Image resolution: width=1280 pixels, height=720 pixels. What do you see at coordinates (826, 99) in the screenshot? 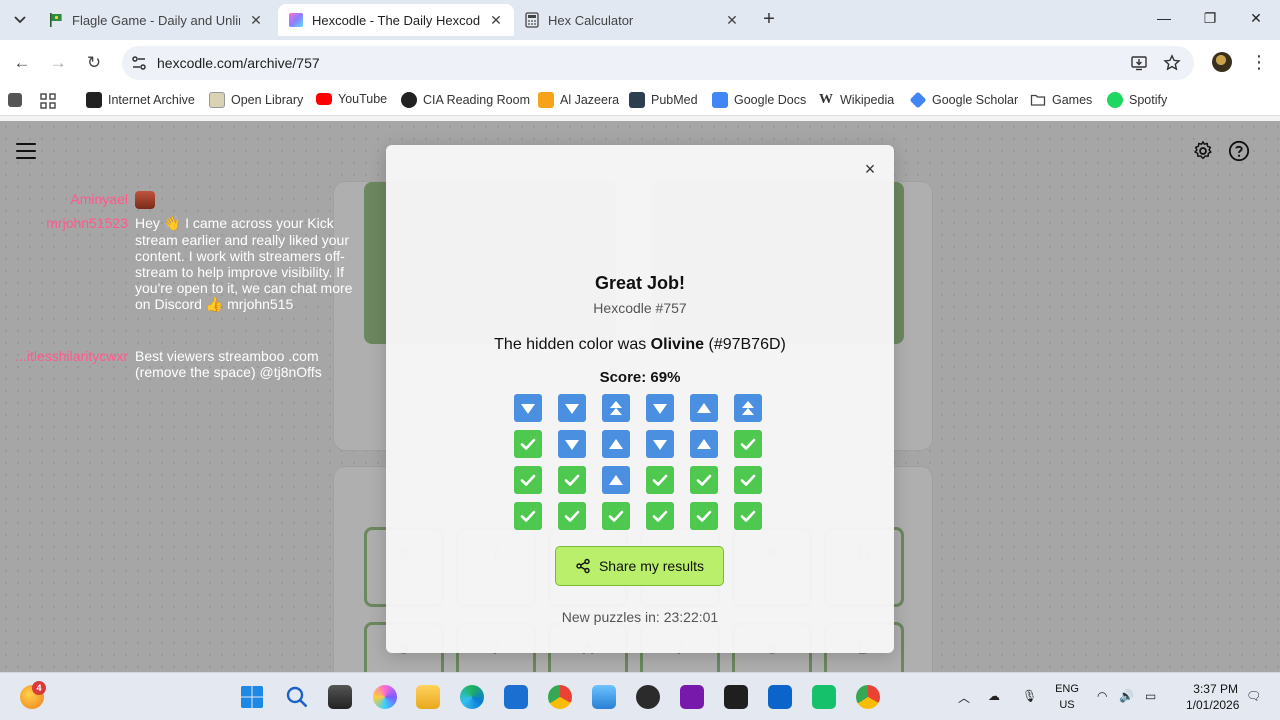
I see `wikipedia-icon: W` at bounding box center [826, 99].